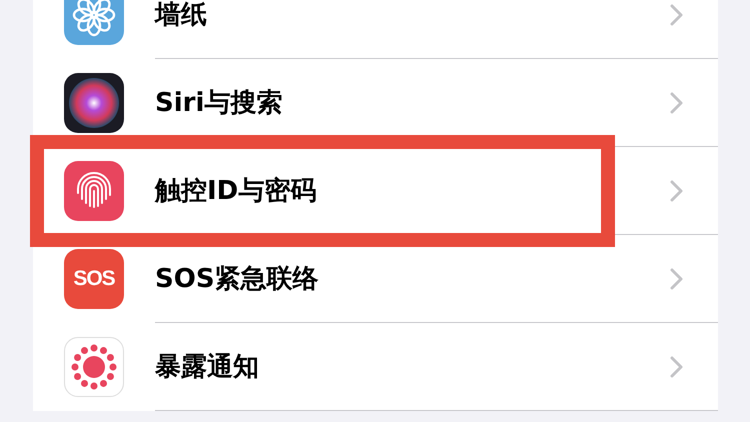 Image resolution: width=750 pixels, height=422 pixels. What do you see at coordinates (412, 279) in the screenshot?
I see `setting-label: SOS紧急联络` at bounding box center [412, 279].